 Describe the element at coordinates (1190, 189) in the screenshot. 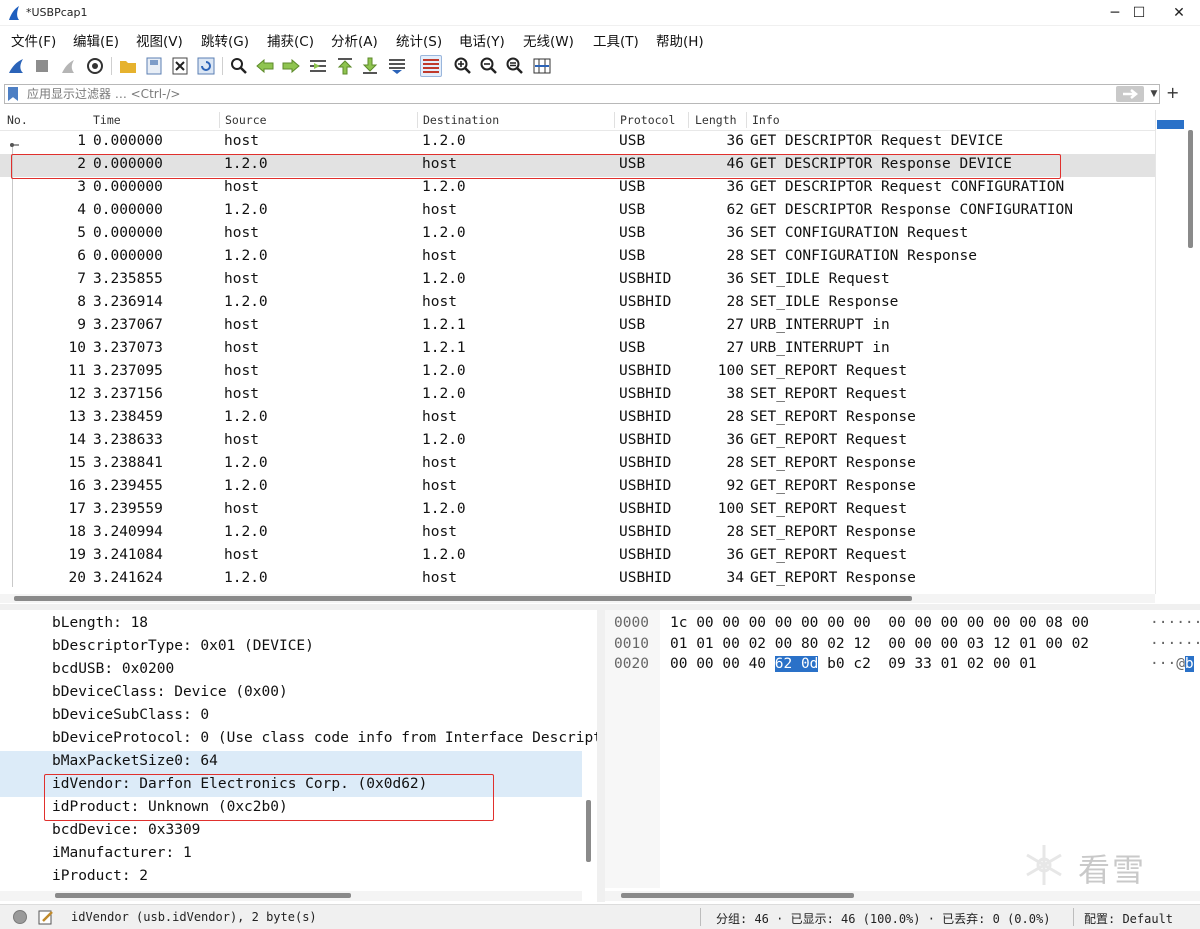

I see `packet-list-scroll-thumb` at that location.